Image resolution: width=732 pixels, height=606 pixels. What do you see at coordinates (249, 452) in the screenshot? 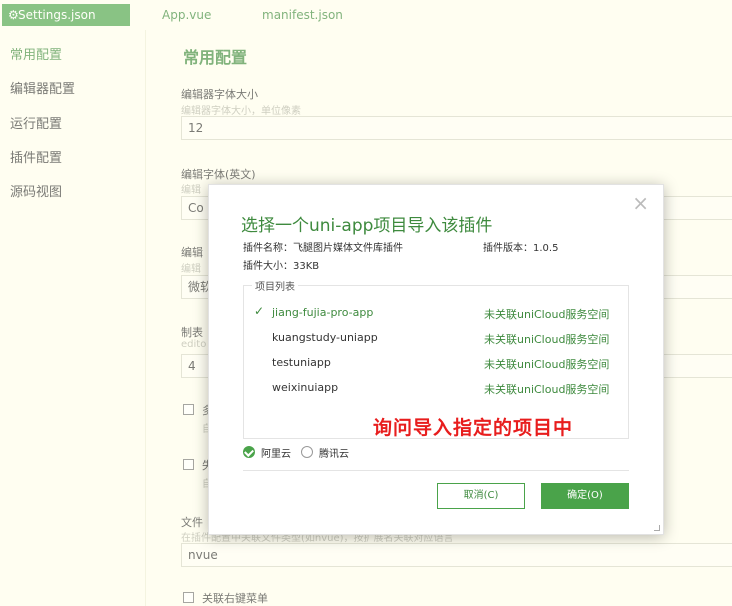
I see `radio-aliyun` at bounding box center [249, 452].